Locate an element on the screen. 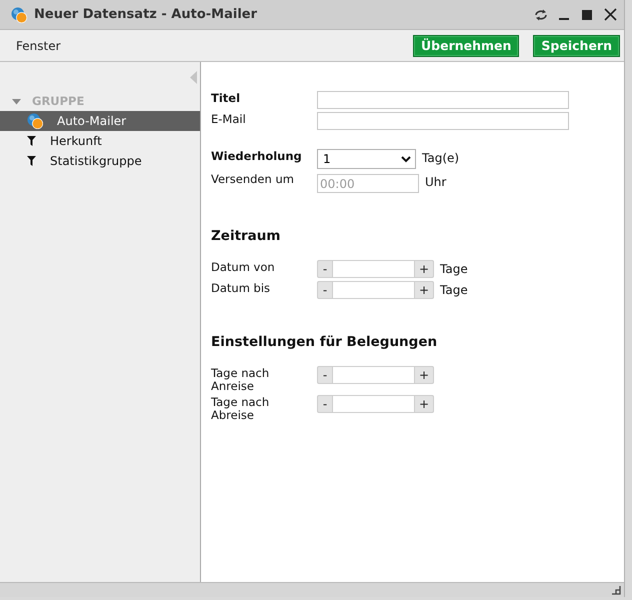 This screenshot has width=632, height=600. field-label: E-Mail is located at coordinates (229, 119).